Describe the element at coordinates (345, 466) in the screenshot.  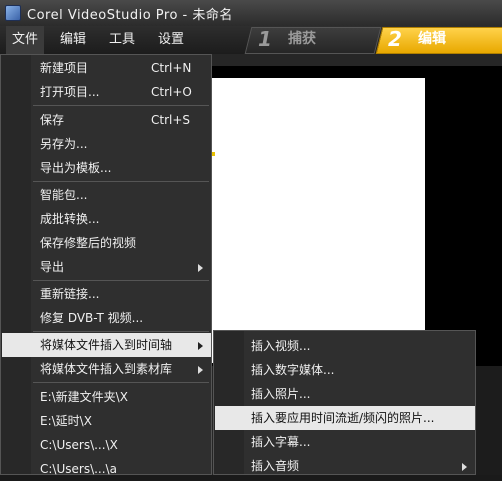
I see `submenu-item-insert-audio: 插入音频` at that location.